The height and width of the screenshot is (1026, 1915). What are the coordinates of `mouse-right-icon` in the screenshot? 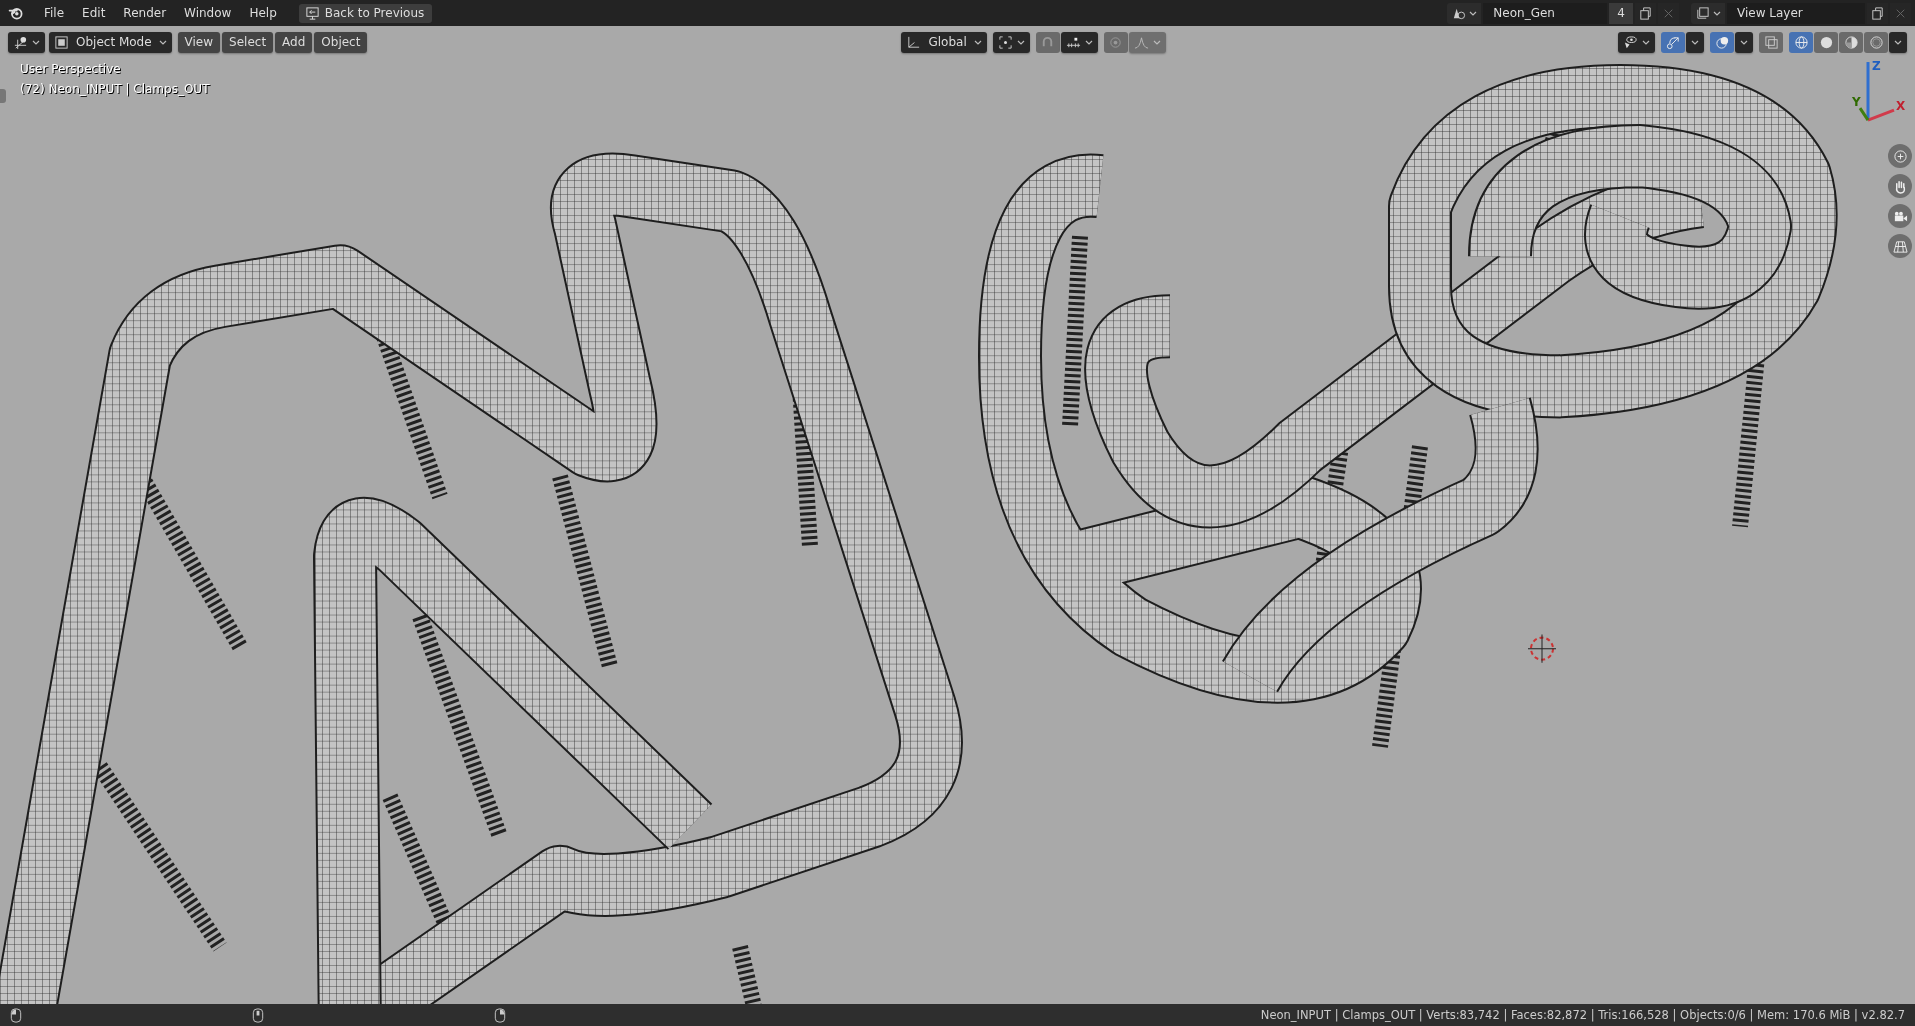 It's located at (500, 1015).